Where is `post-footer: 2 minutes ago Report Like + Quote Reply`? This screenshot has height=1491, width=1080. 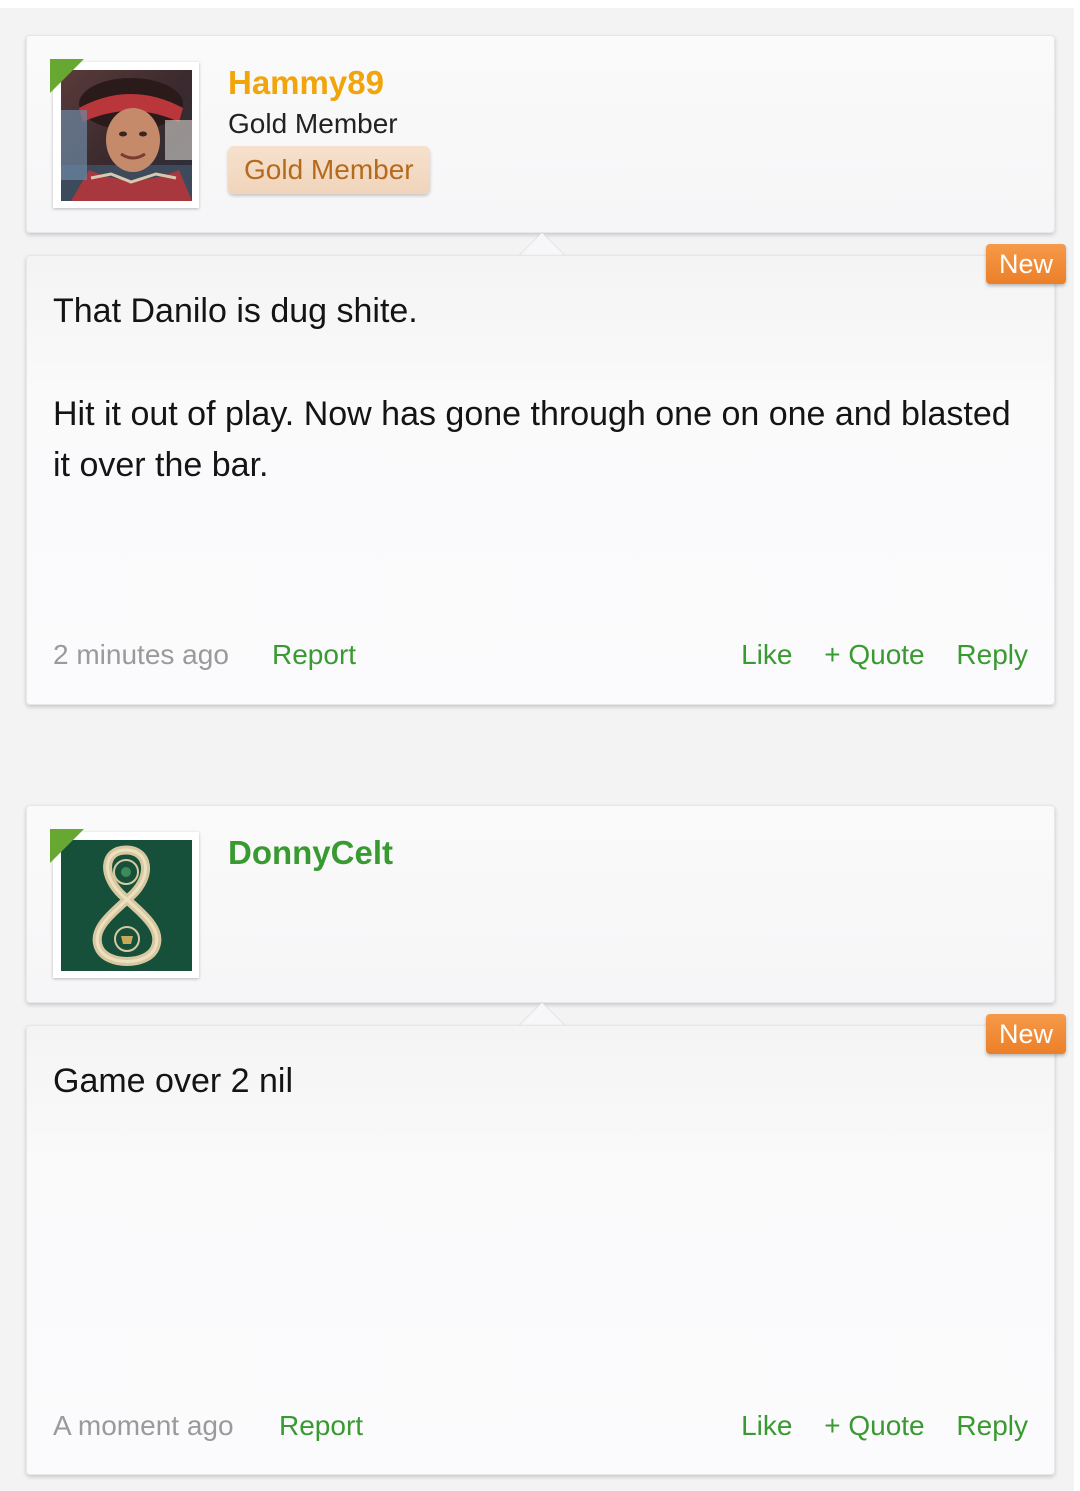
post-footer: 2 minutes ago Report Like + Quote Reply is located at coordinates (540, 659).